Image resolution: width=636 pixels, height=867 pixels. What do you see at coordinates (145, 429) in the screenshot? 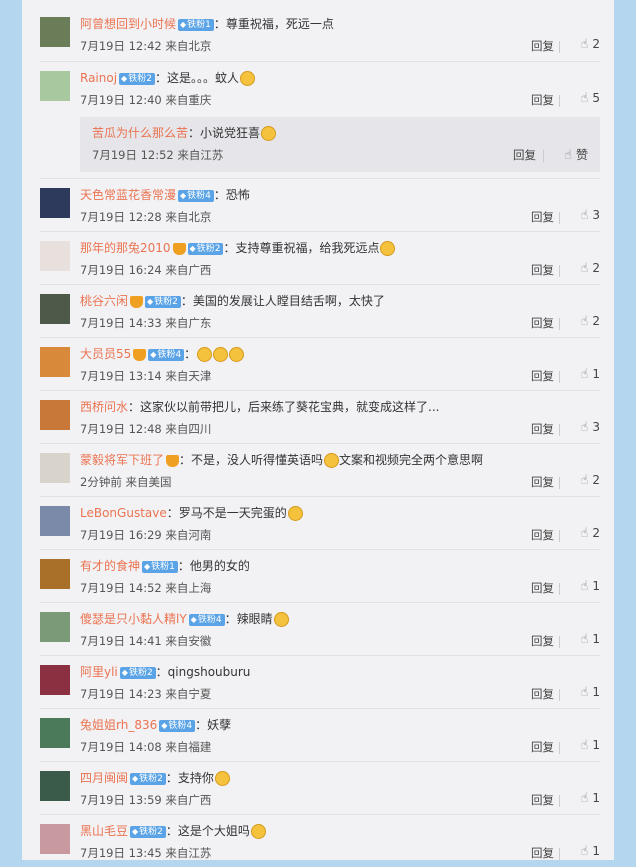
I see `comment-meta: 7月19日 12:48 来自四川` at bounding box center [145, 429].